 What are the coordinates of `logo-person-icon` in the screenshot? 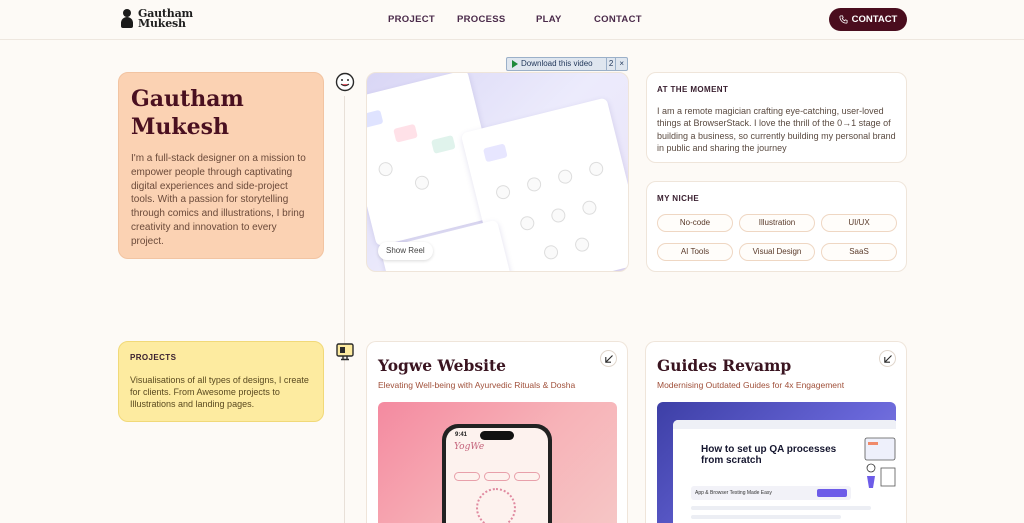 It's located at (127, 19).